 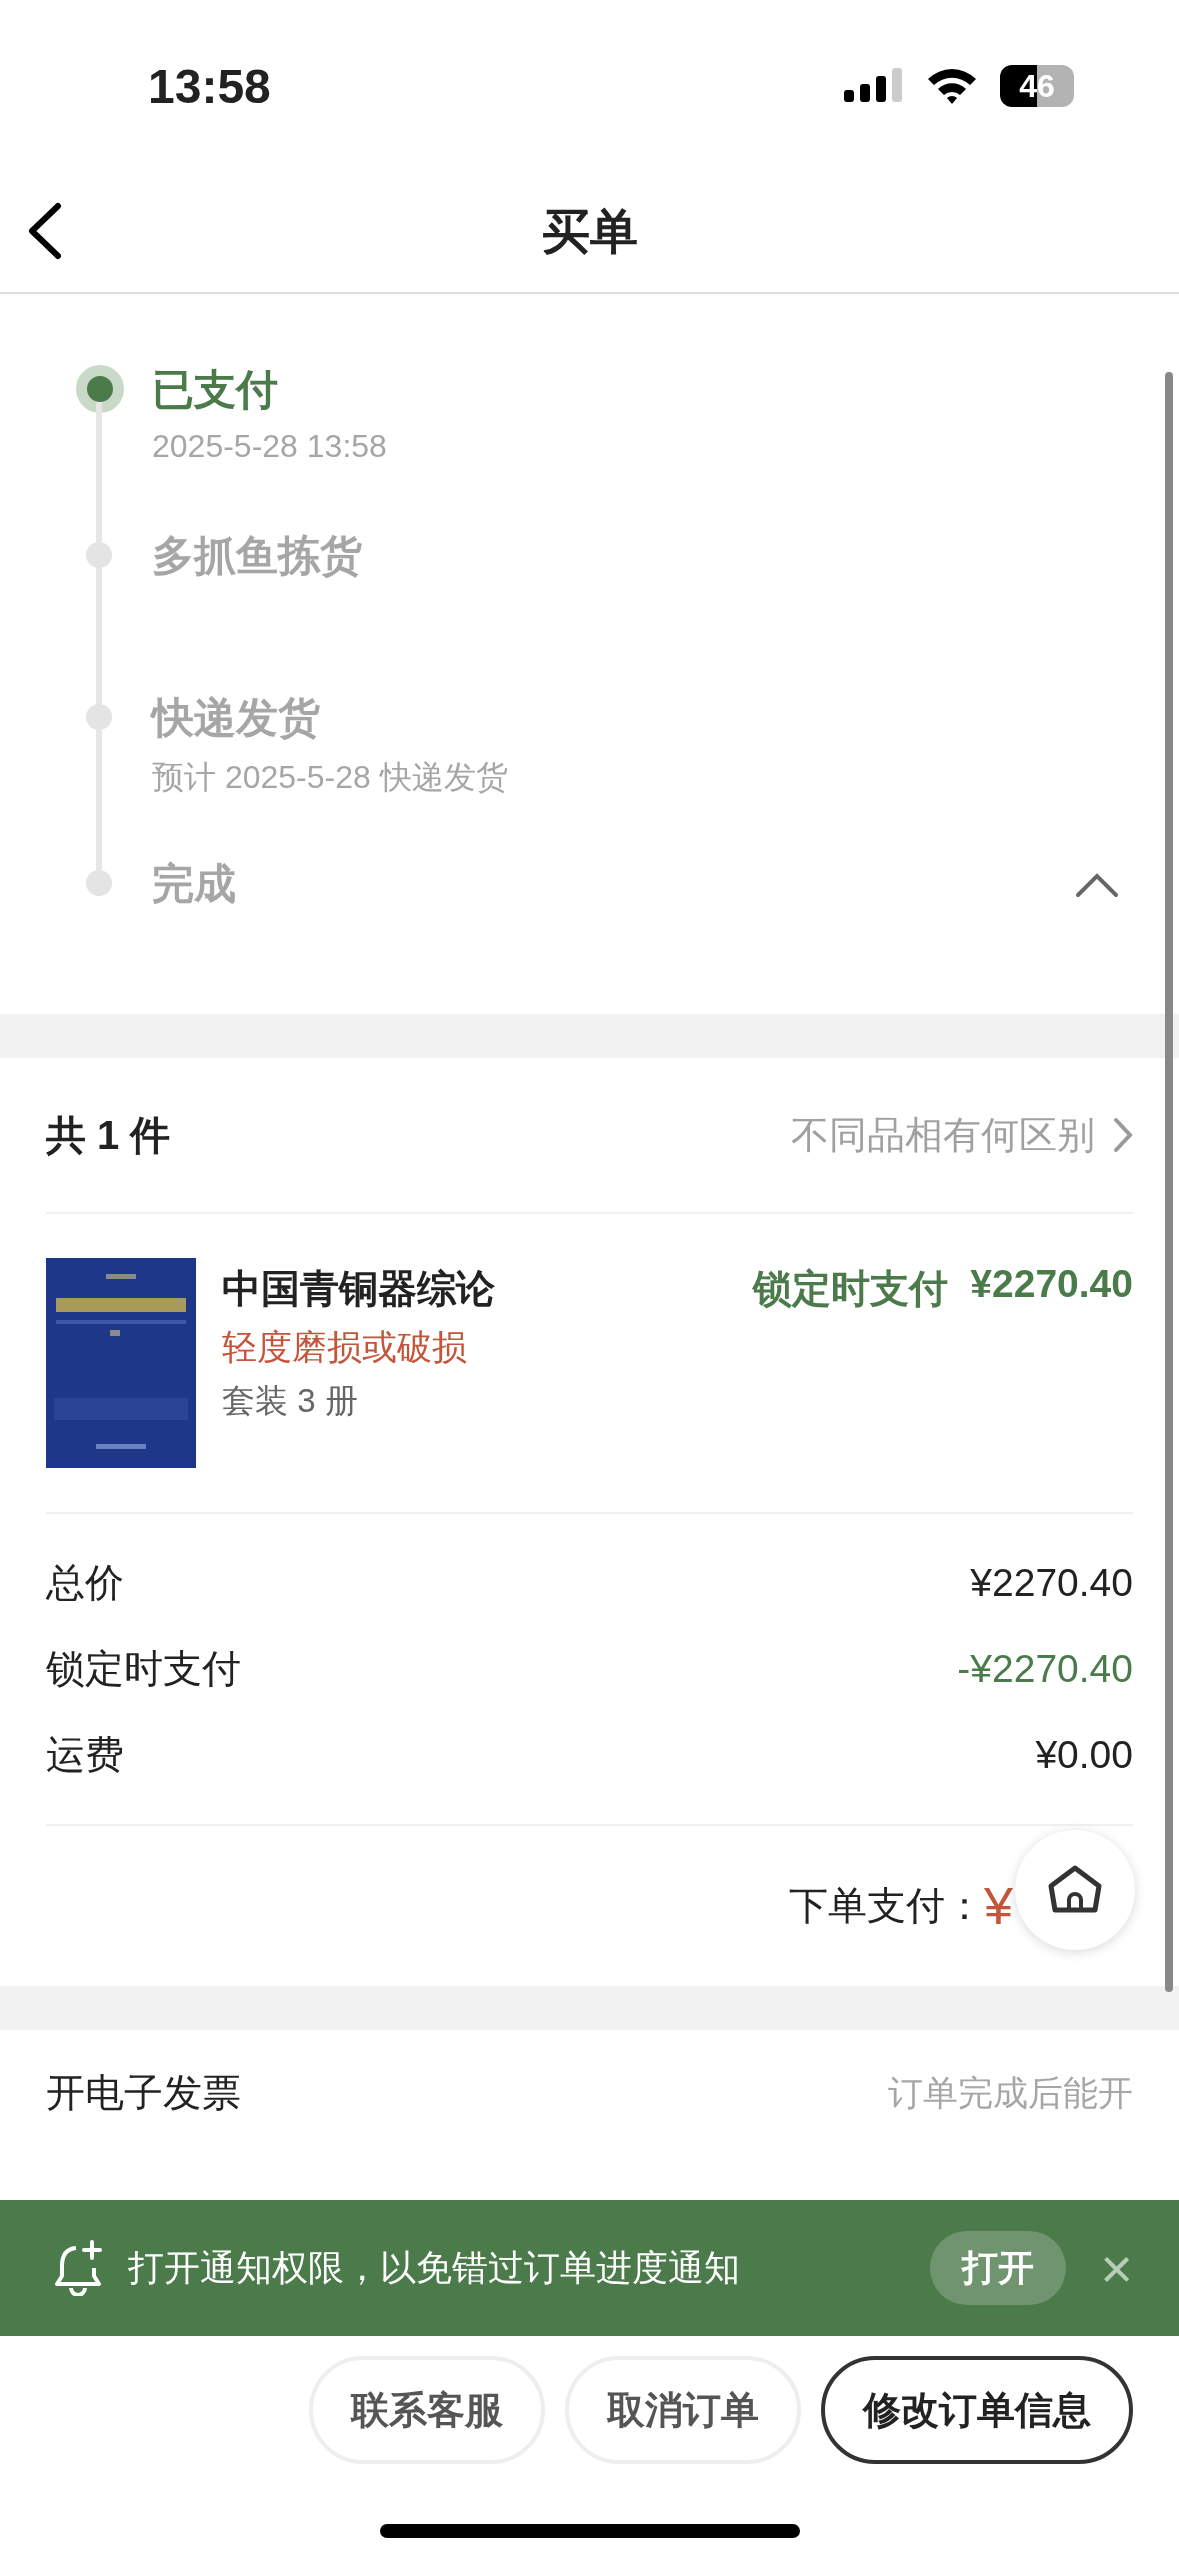 I want to click on summary-value: ¥0.00, so click(x=1084, y=1755).